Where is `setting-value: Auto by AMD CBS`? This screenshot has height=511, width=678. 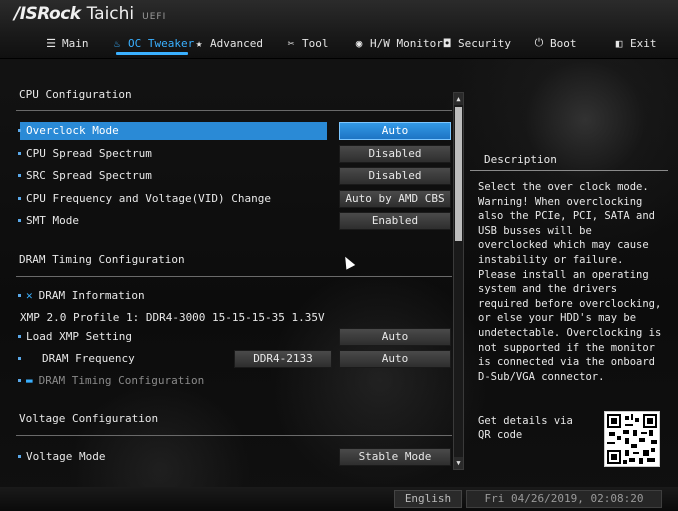 setting-value: Auto by AMD CBS is located at coordinates (395, 199).